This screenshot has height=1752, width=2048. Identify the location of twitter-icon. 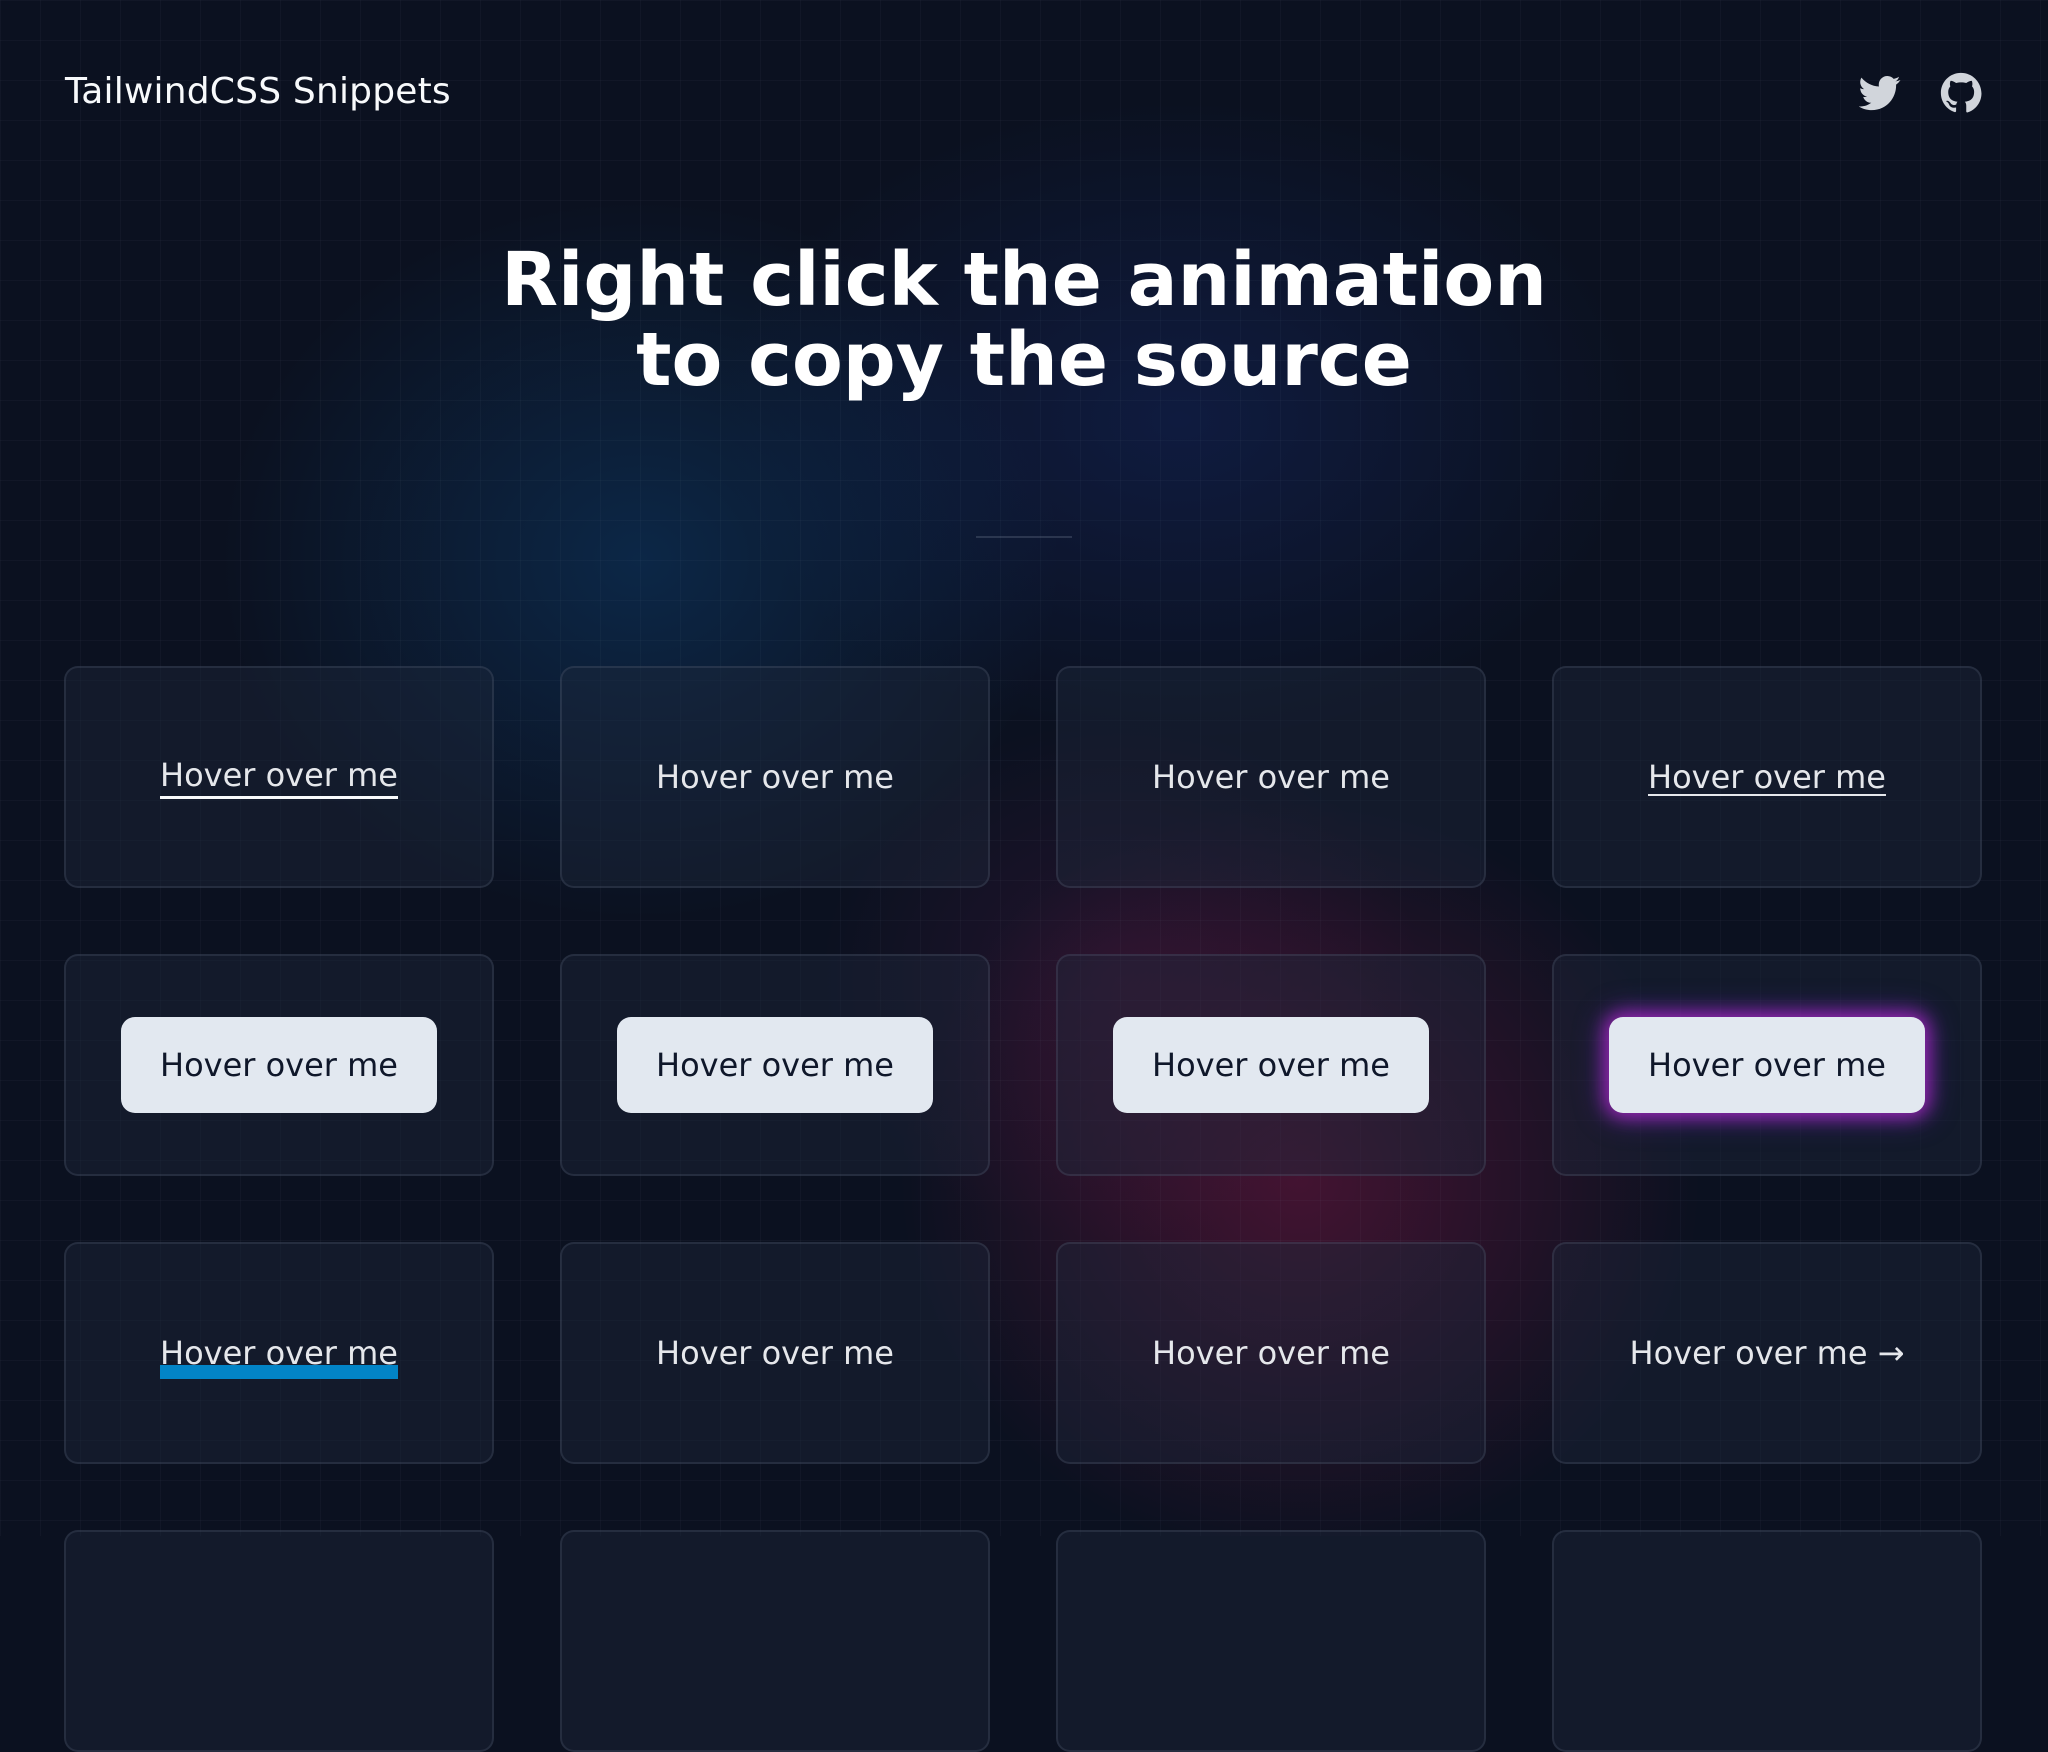
(1880, 93).